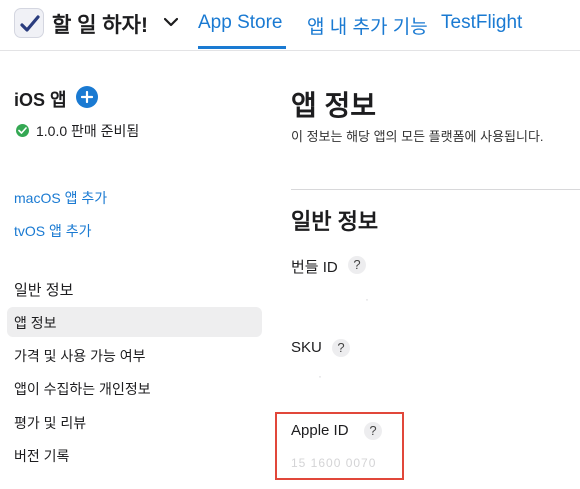 This screenshot has height=489, width=580. I want to click on apple-id-highlight-box, so click(339, 446).